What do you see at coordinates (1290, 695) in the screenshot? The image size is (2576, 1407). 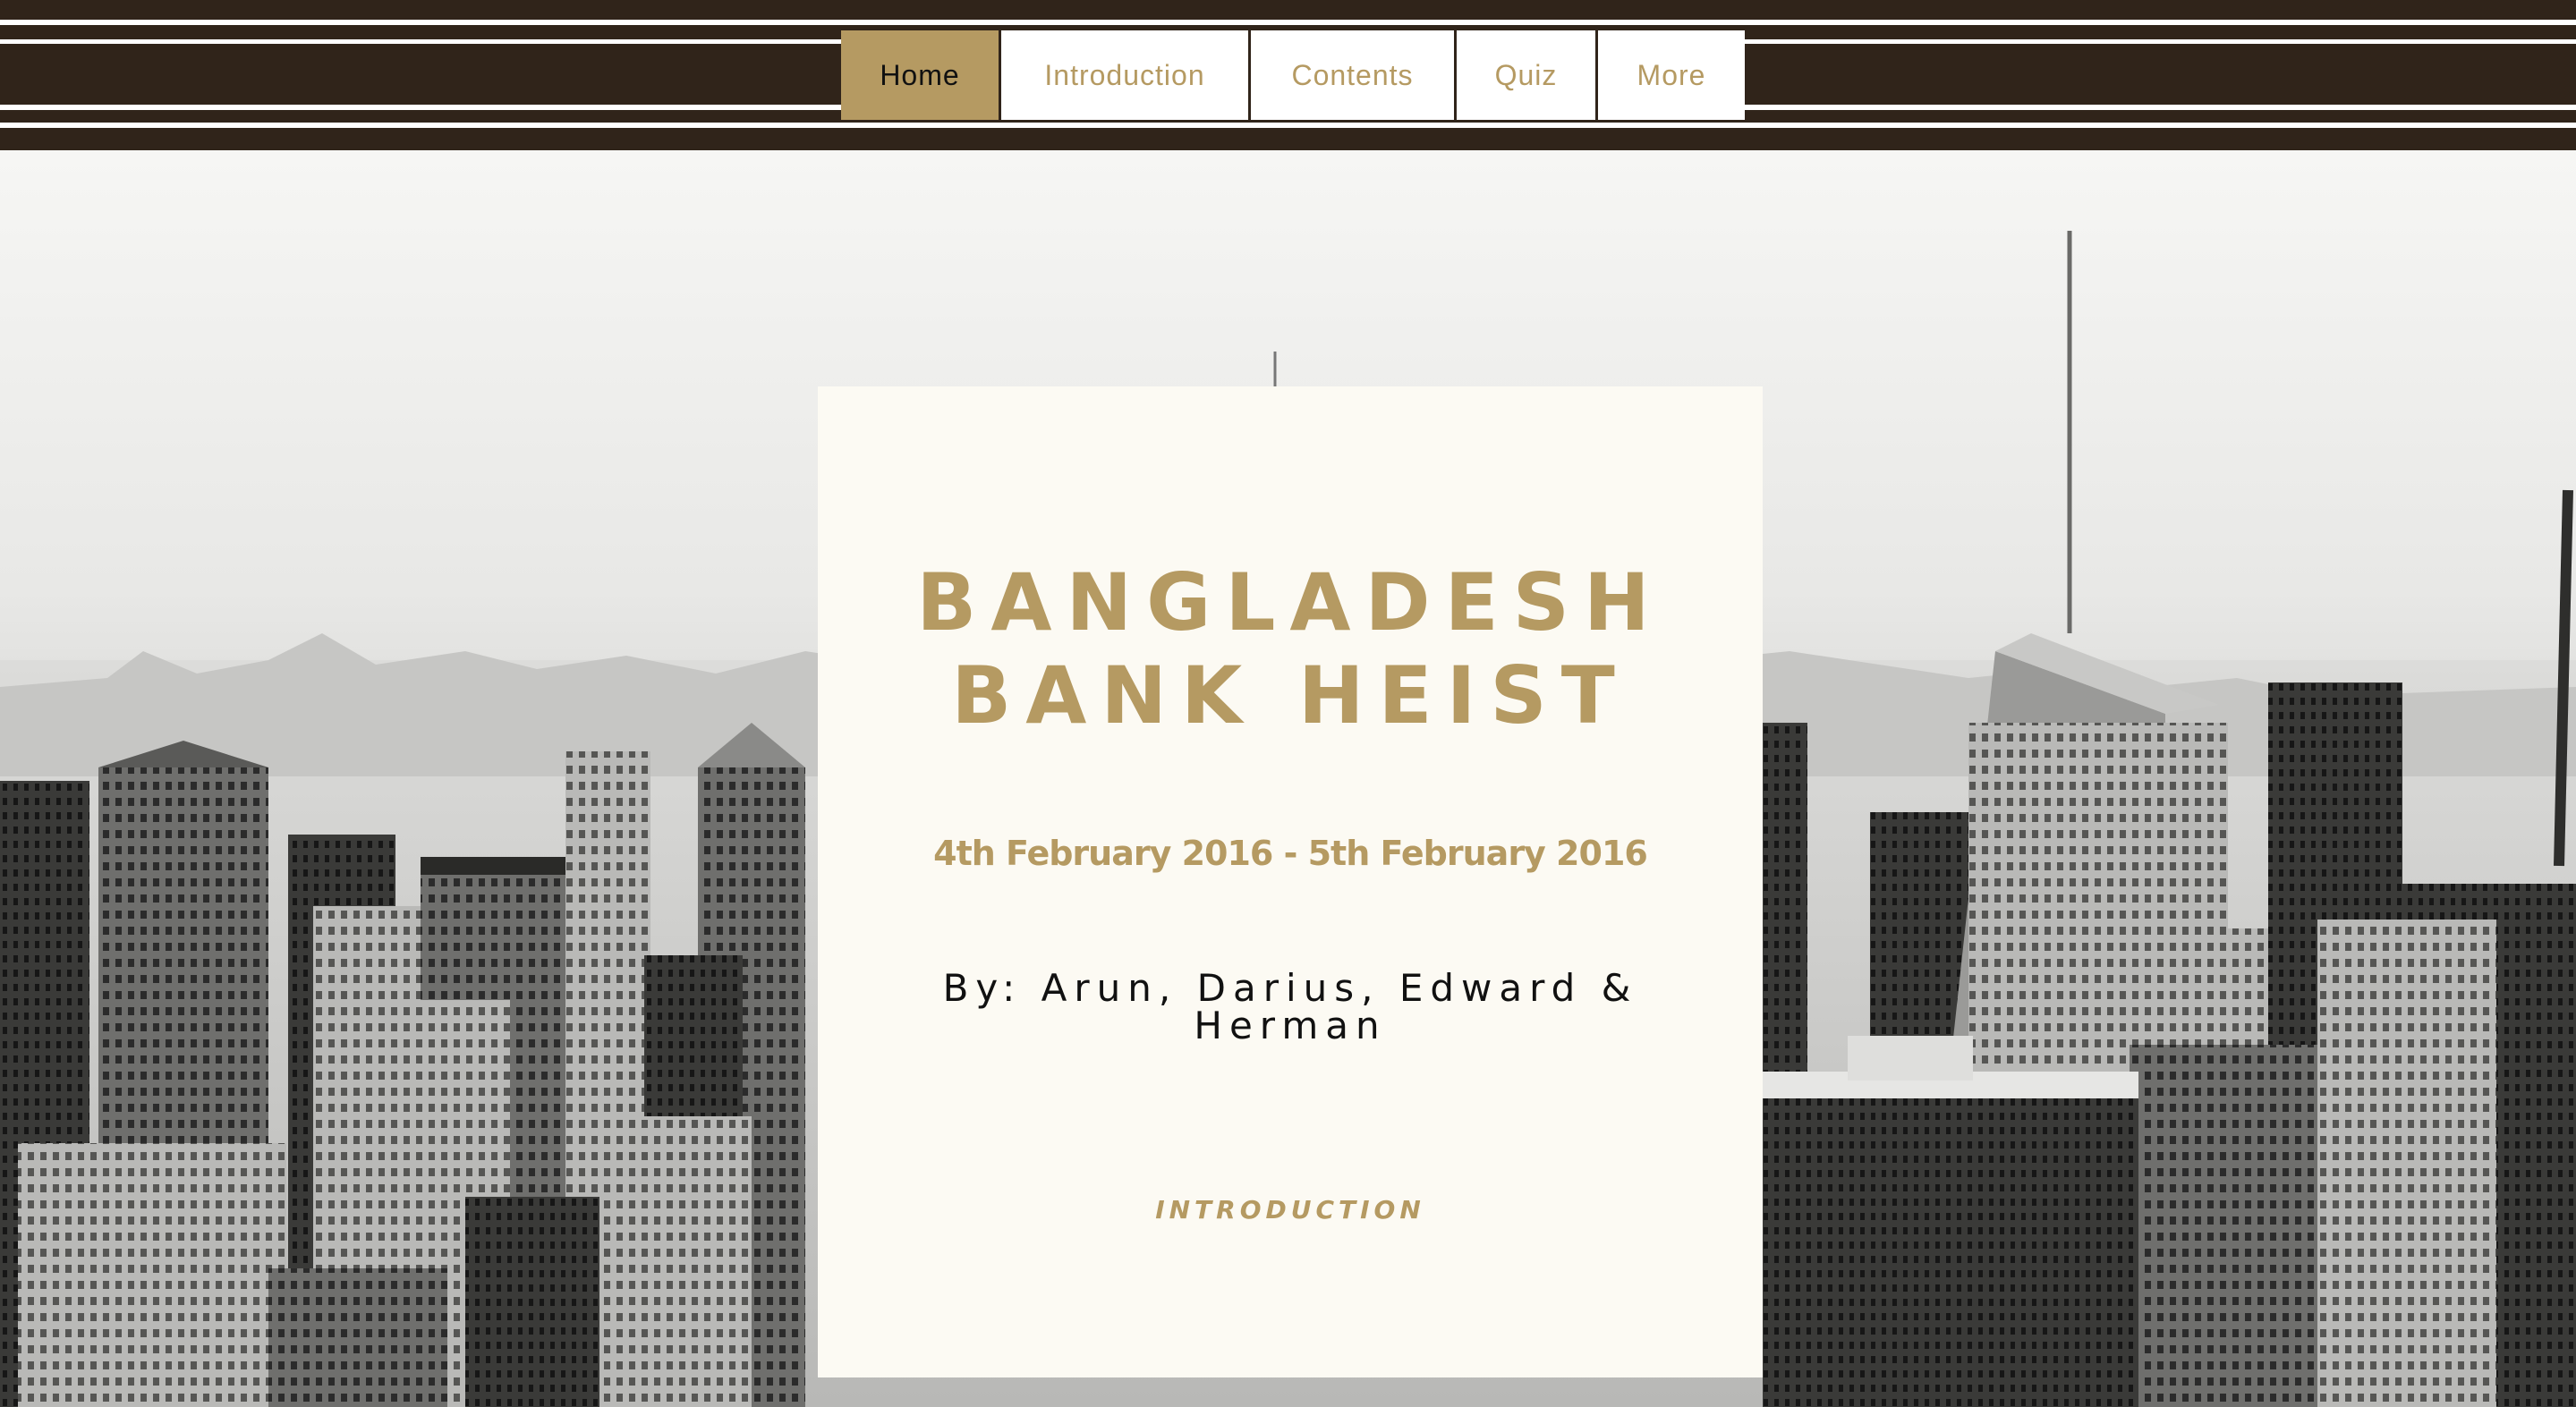 I see `title-line-2: BANK HEIST` at bounding box center [1290, 695].